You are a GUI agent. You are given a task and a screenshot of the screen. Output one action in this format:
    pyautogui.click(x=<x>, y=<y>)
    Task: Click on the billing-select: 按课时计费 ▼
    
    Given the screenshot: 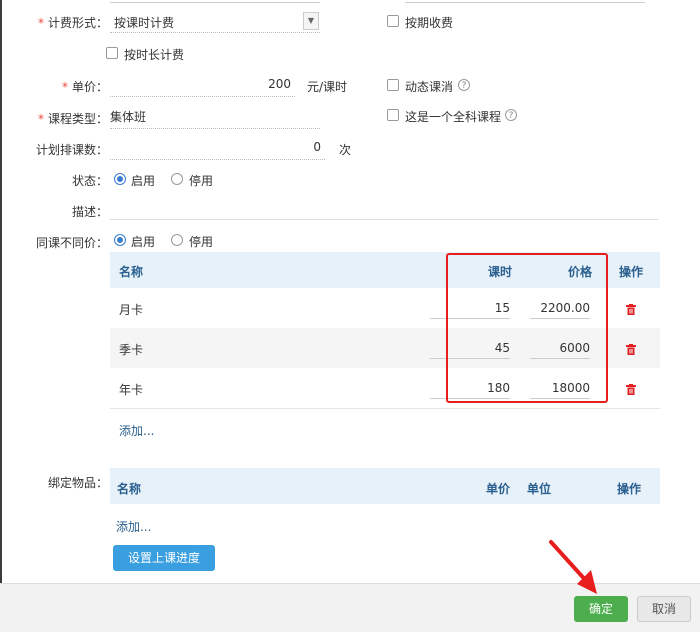 What is the action you would take?
    pyautogui.click(x=215, y=21)
    